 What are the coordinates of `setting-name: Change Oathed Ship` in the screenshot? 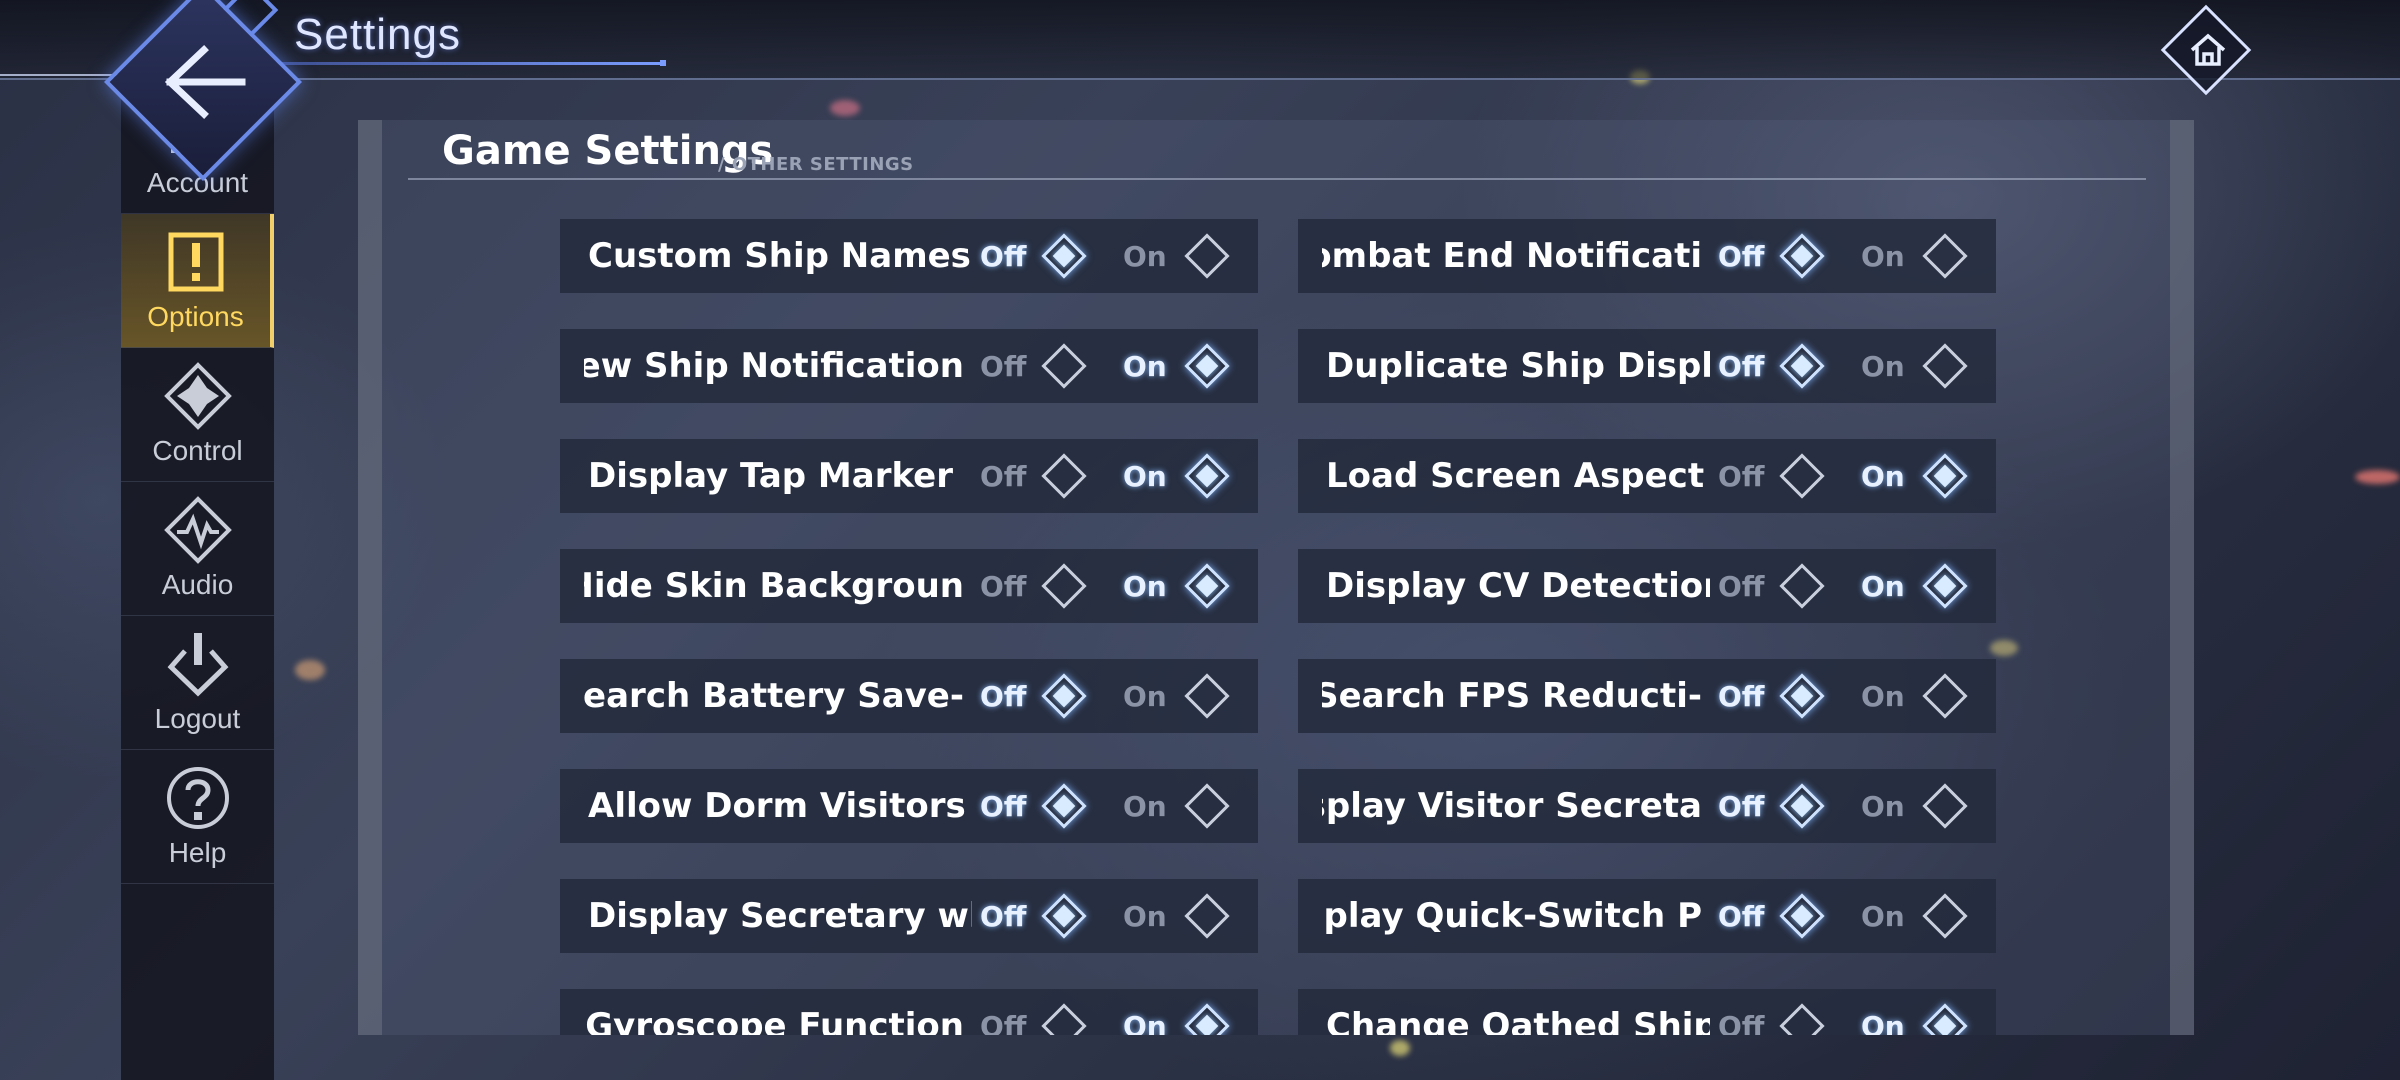 It's located at (1518, 1020).